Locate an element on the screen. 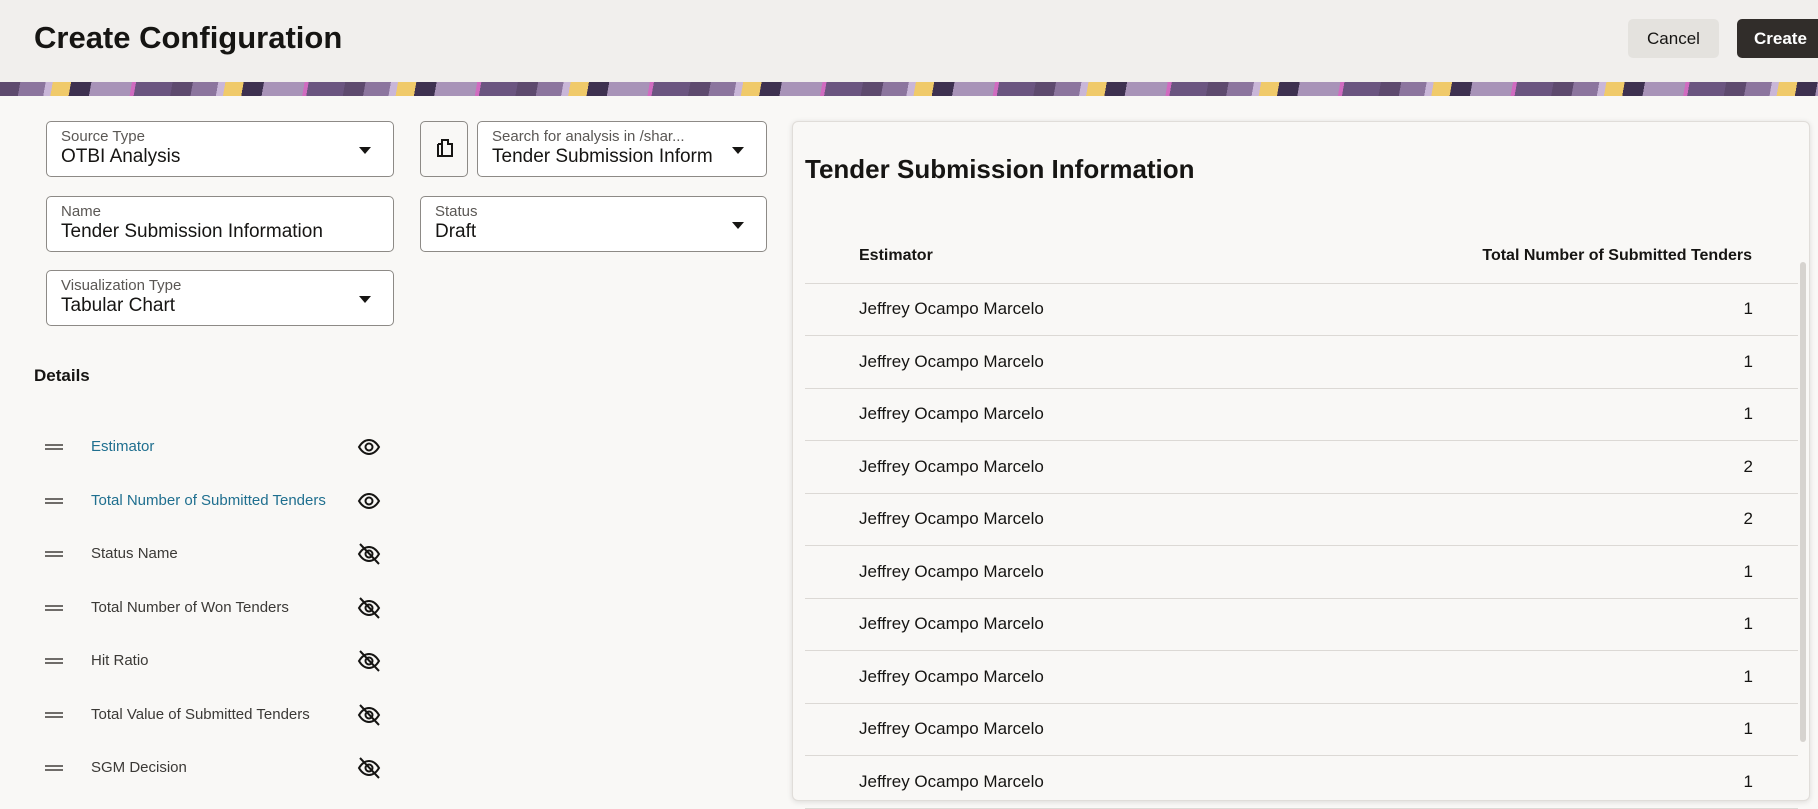  scrollbar is located at coordinates (1803, 502).